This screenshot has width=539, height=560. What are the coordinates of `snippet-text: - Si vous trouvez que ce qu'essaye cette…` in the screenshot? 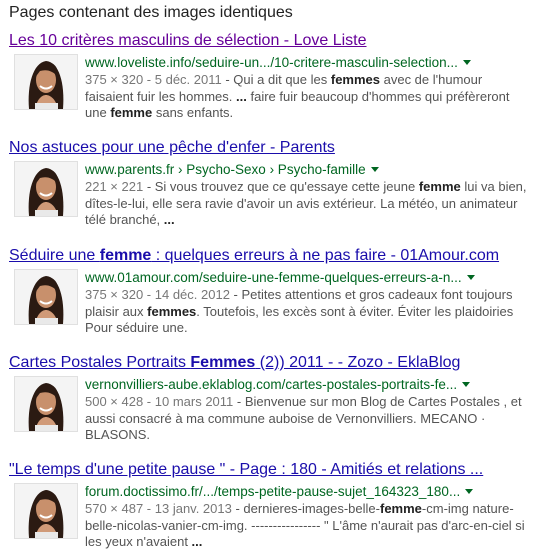 It's located at (281, 186).